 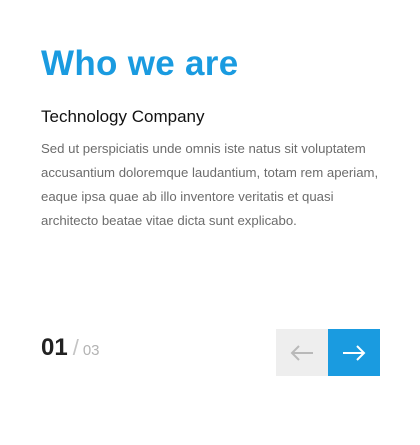 What do you see at coordinates (70, 352) in the screenshot?
I see `slide-counter: 01 / 03` at bounding box center [70, 352].